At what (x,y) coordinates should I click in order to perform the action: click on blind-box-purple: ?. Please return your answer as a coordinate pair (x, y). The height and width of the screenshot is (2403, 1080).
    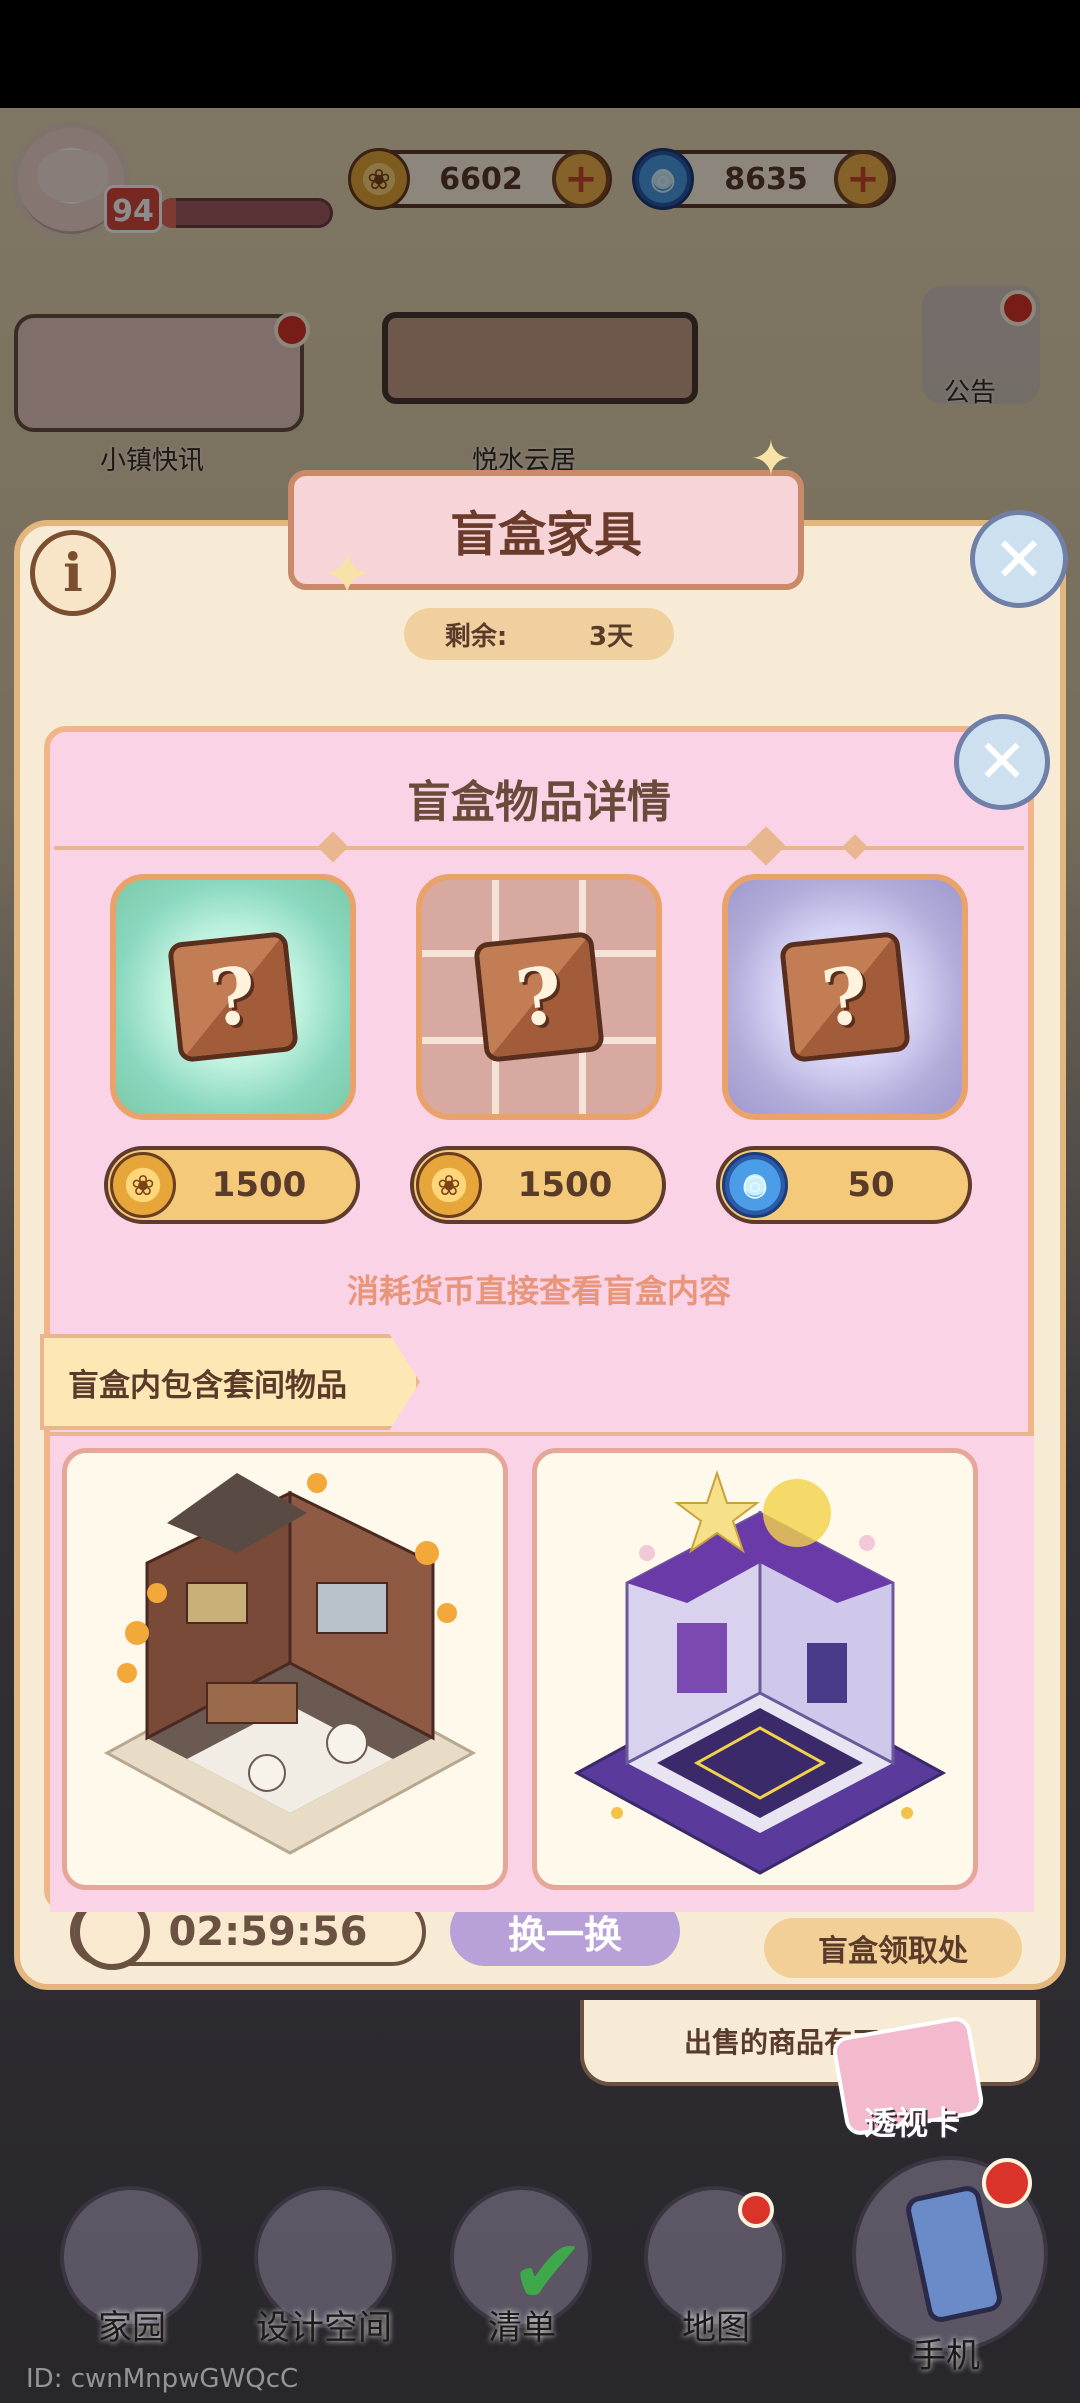
    Looking at the image, I should click on (845, 997).